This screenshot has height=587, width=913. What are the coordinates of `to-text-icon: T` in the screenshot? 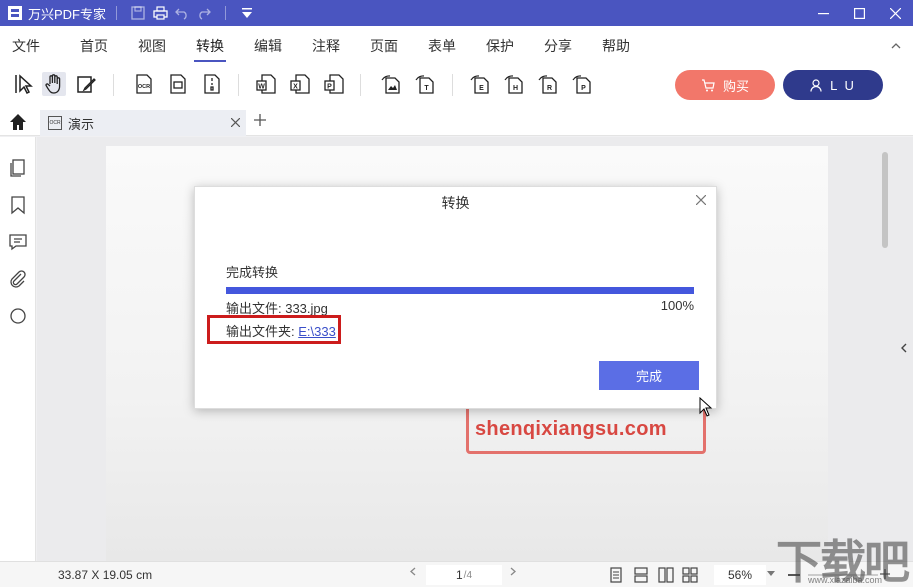 It's located at (424, 84).